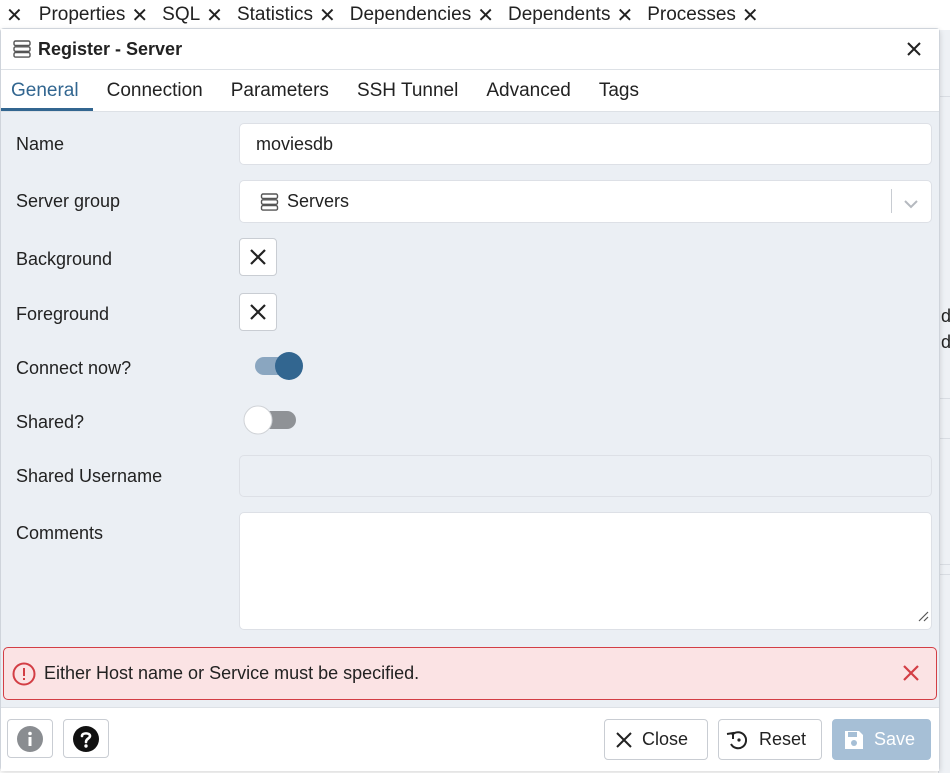 This screenshot has width=950, height=773. Describe the element at coordinates (895, 739) in the screenshot. I see `save-button-label: Save` at that location.